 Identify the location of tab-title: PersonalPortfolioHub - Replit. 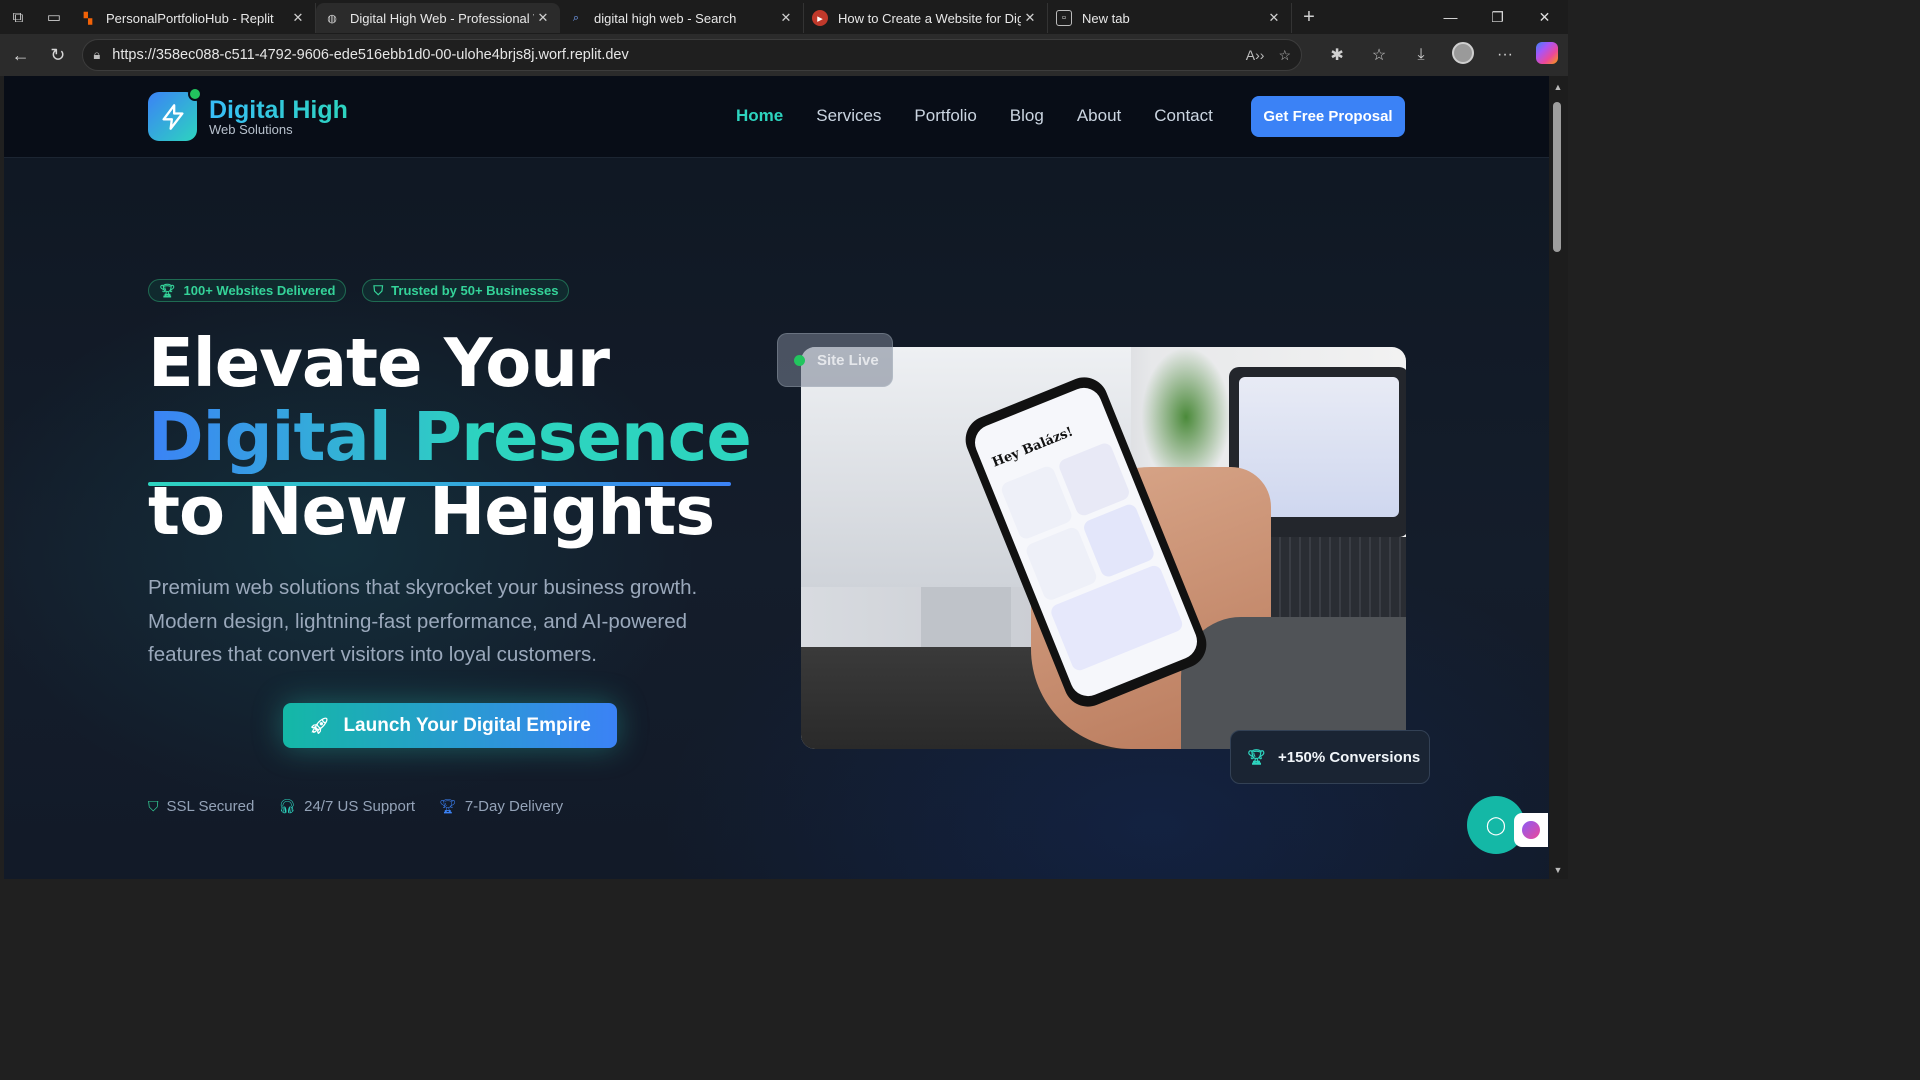
(190, 18).